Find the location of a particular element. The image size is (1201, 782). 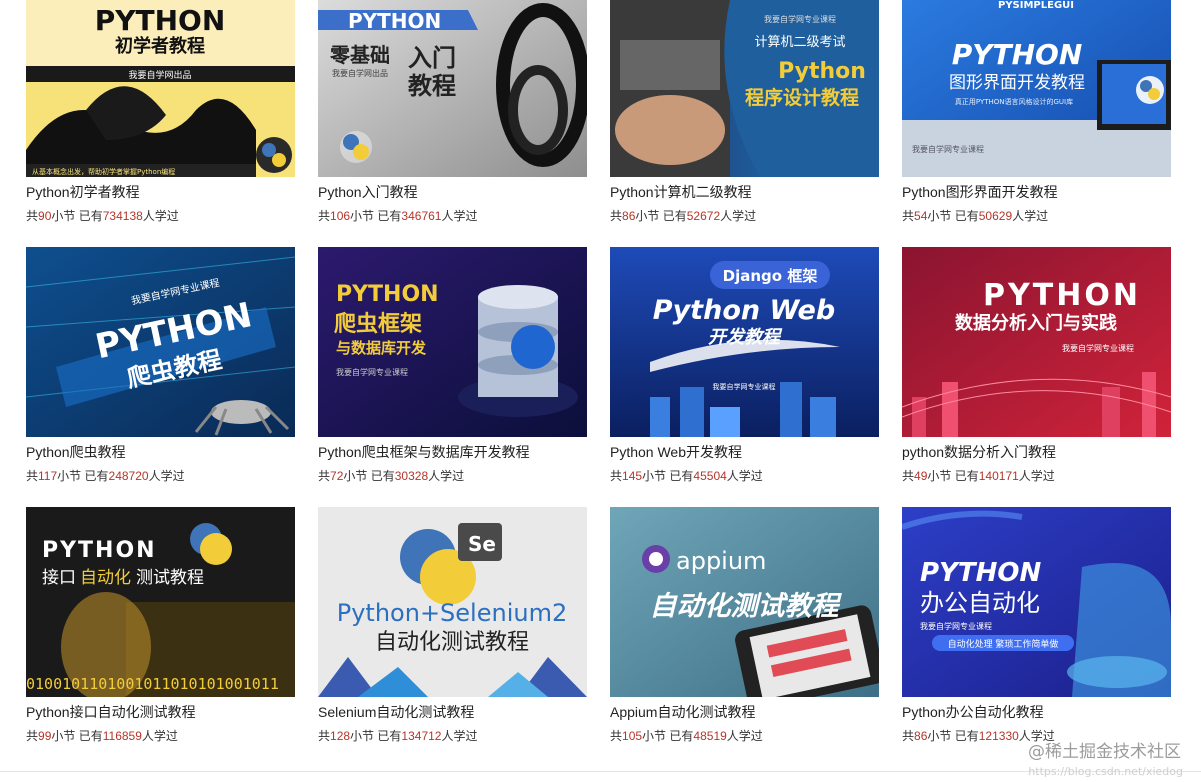

cover-logo: appium is located at coordinates (721, 561).